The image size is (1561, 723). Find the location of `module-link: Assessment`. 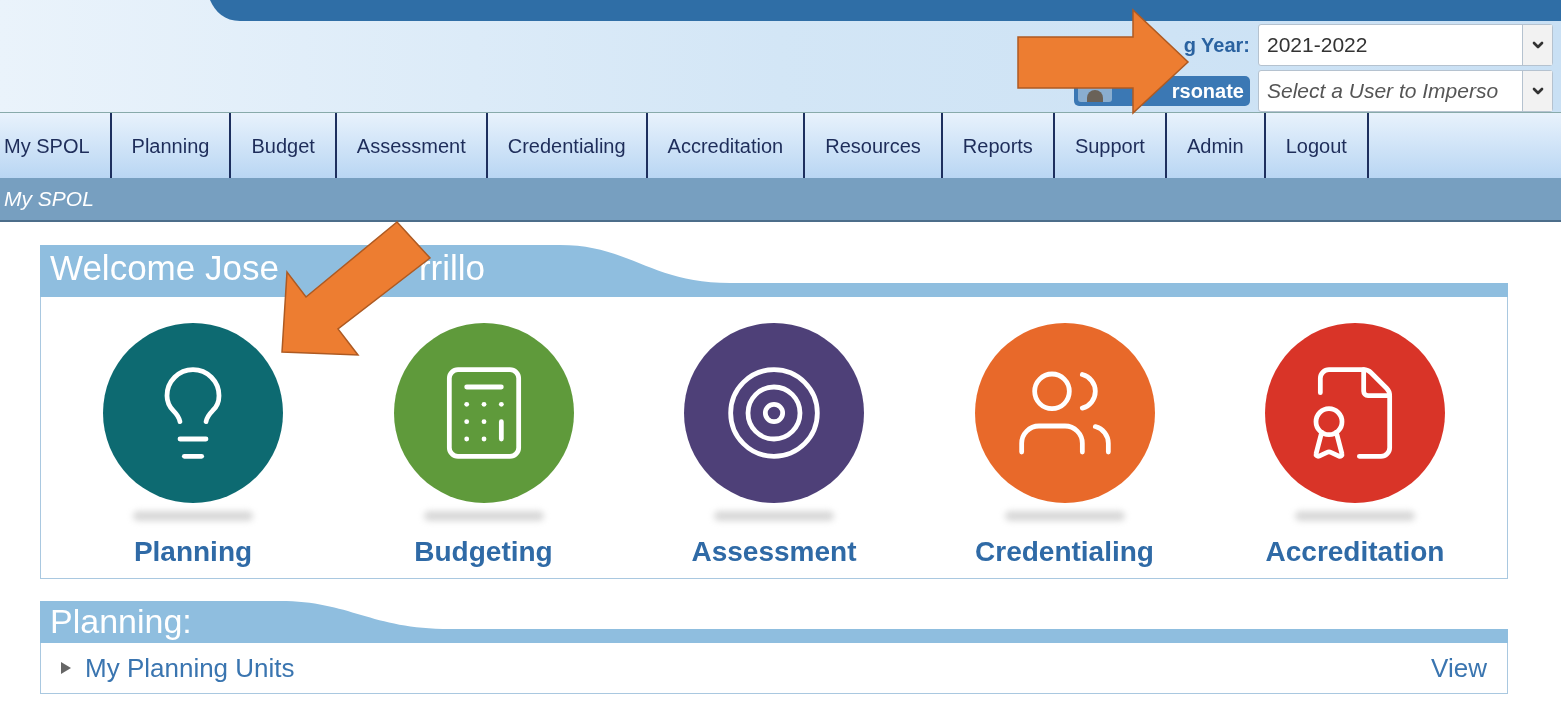

module-link: Assessment is located at coordinates (774, 552).